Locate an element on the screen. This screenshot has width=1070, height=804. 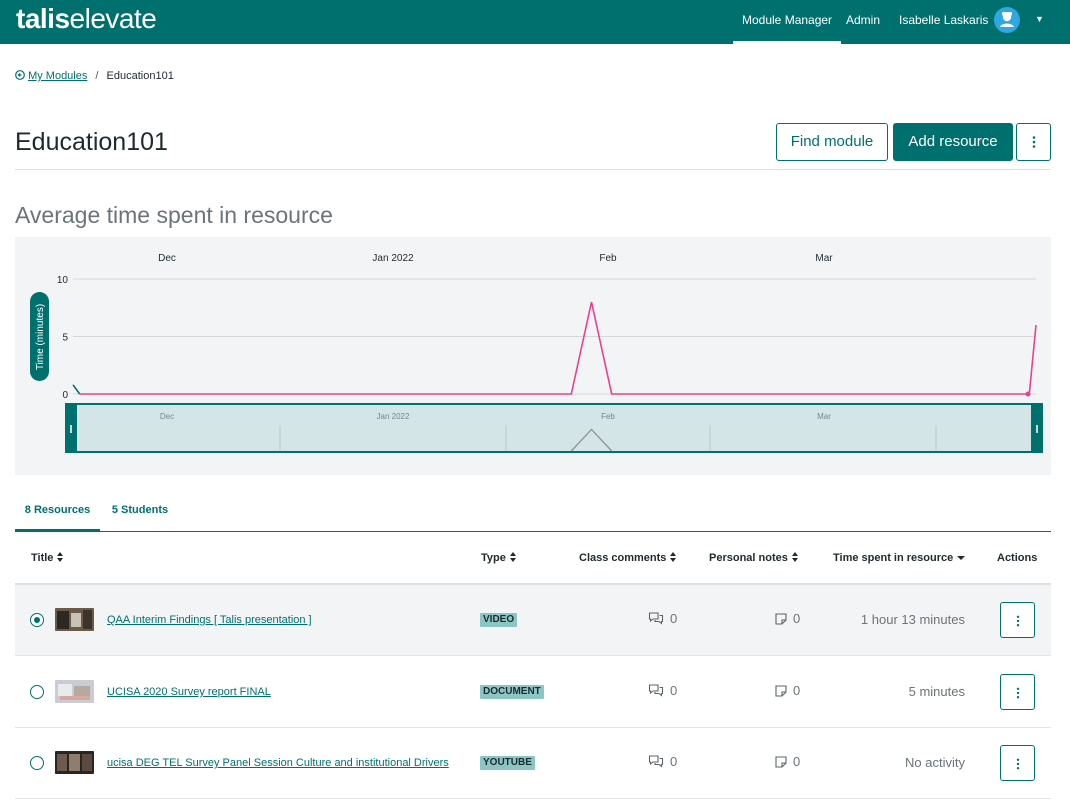
user-avatar-icon is located at coordinates (1007, 20).